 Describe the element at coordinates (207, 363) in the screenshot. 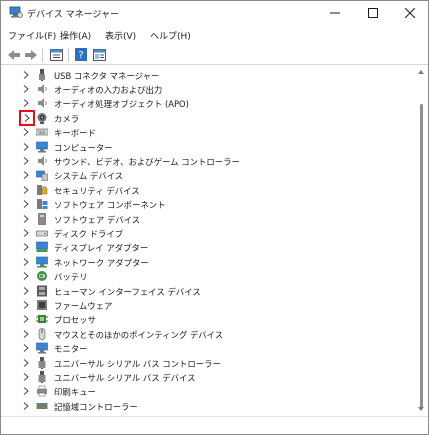

I see `tree-item: ユニバーサル シリアル バス コントローラー` at that location.